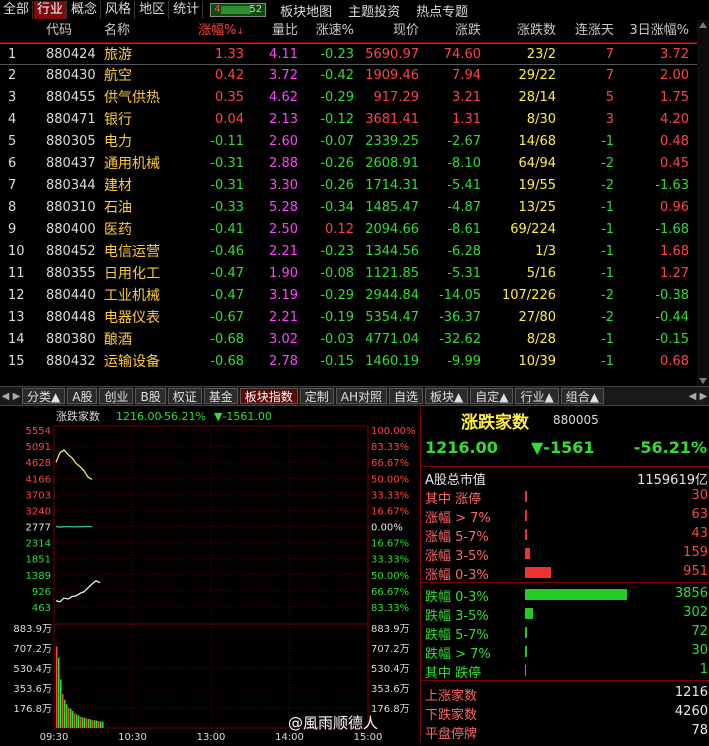 The width and height of the screenshot is (709, 746). Describe the element at coordinates (442, 10) in the screenshot. I see `feature-tab-2: 热点专题` at that location.